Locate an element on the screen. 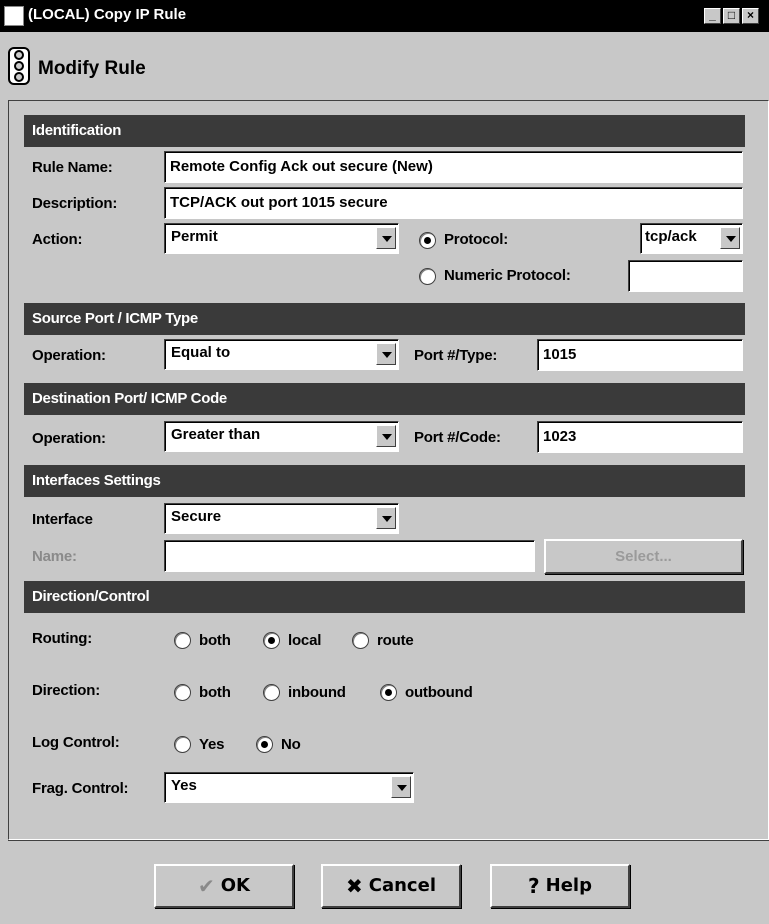  direction-label: Direction: is located at coordinates (66, 690).